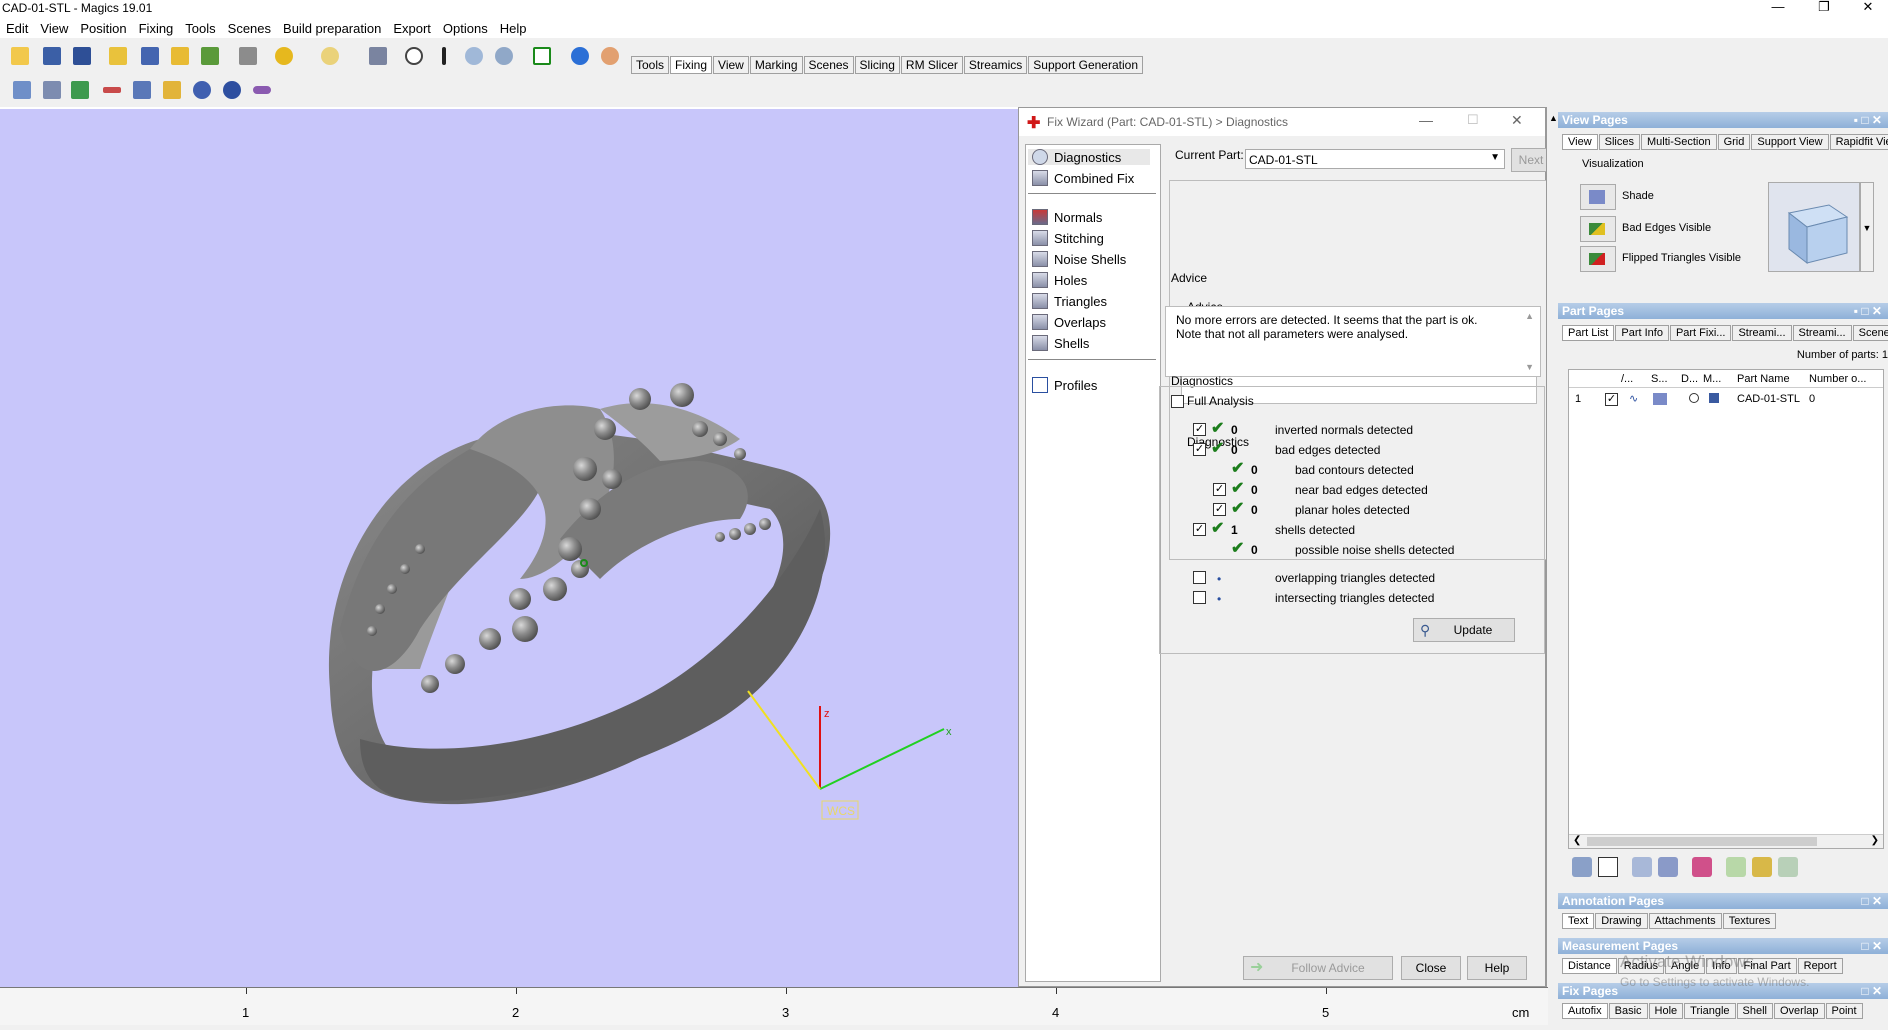  What do you see at coordinates (1868, 120) in the screenshot?
I see `panel-controls-icon: ▪ □ ✕` at bounding box center [1868, 120].